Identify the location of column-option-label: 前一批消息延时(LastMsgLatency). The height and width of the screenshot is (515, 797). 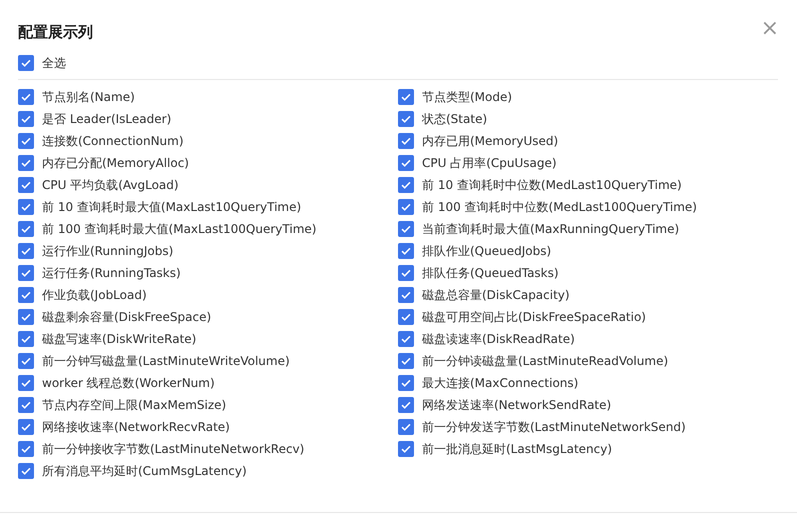
(517, 449).